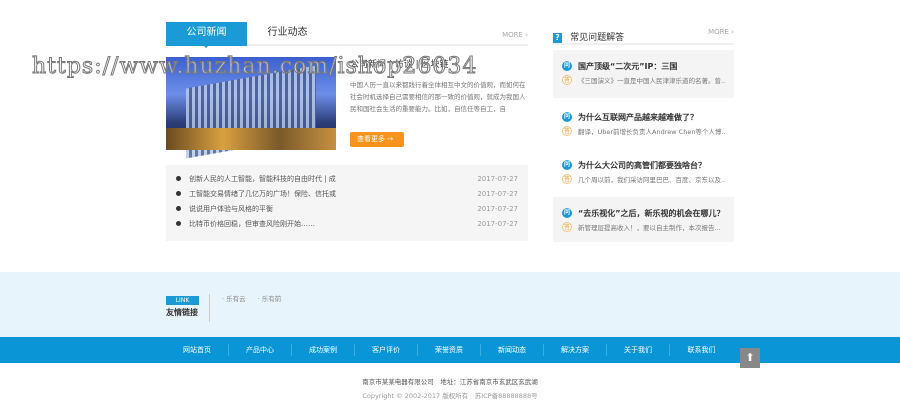  I want to click on news-image, so click(251, 108).